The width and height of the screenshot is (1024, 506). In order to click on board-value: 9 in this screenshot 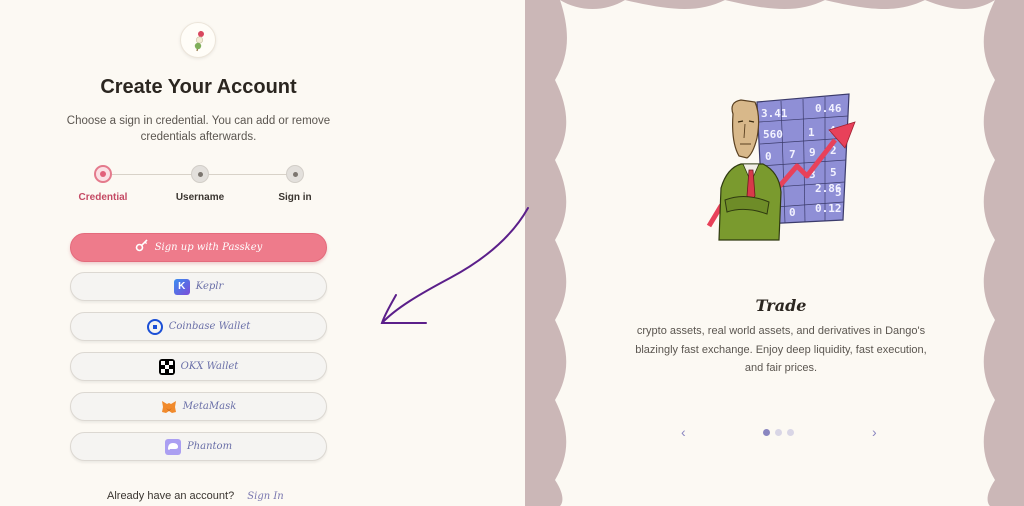, I will do `click(812, 152)`.